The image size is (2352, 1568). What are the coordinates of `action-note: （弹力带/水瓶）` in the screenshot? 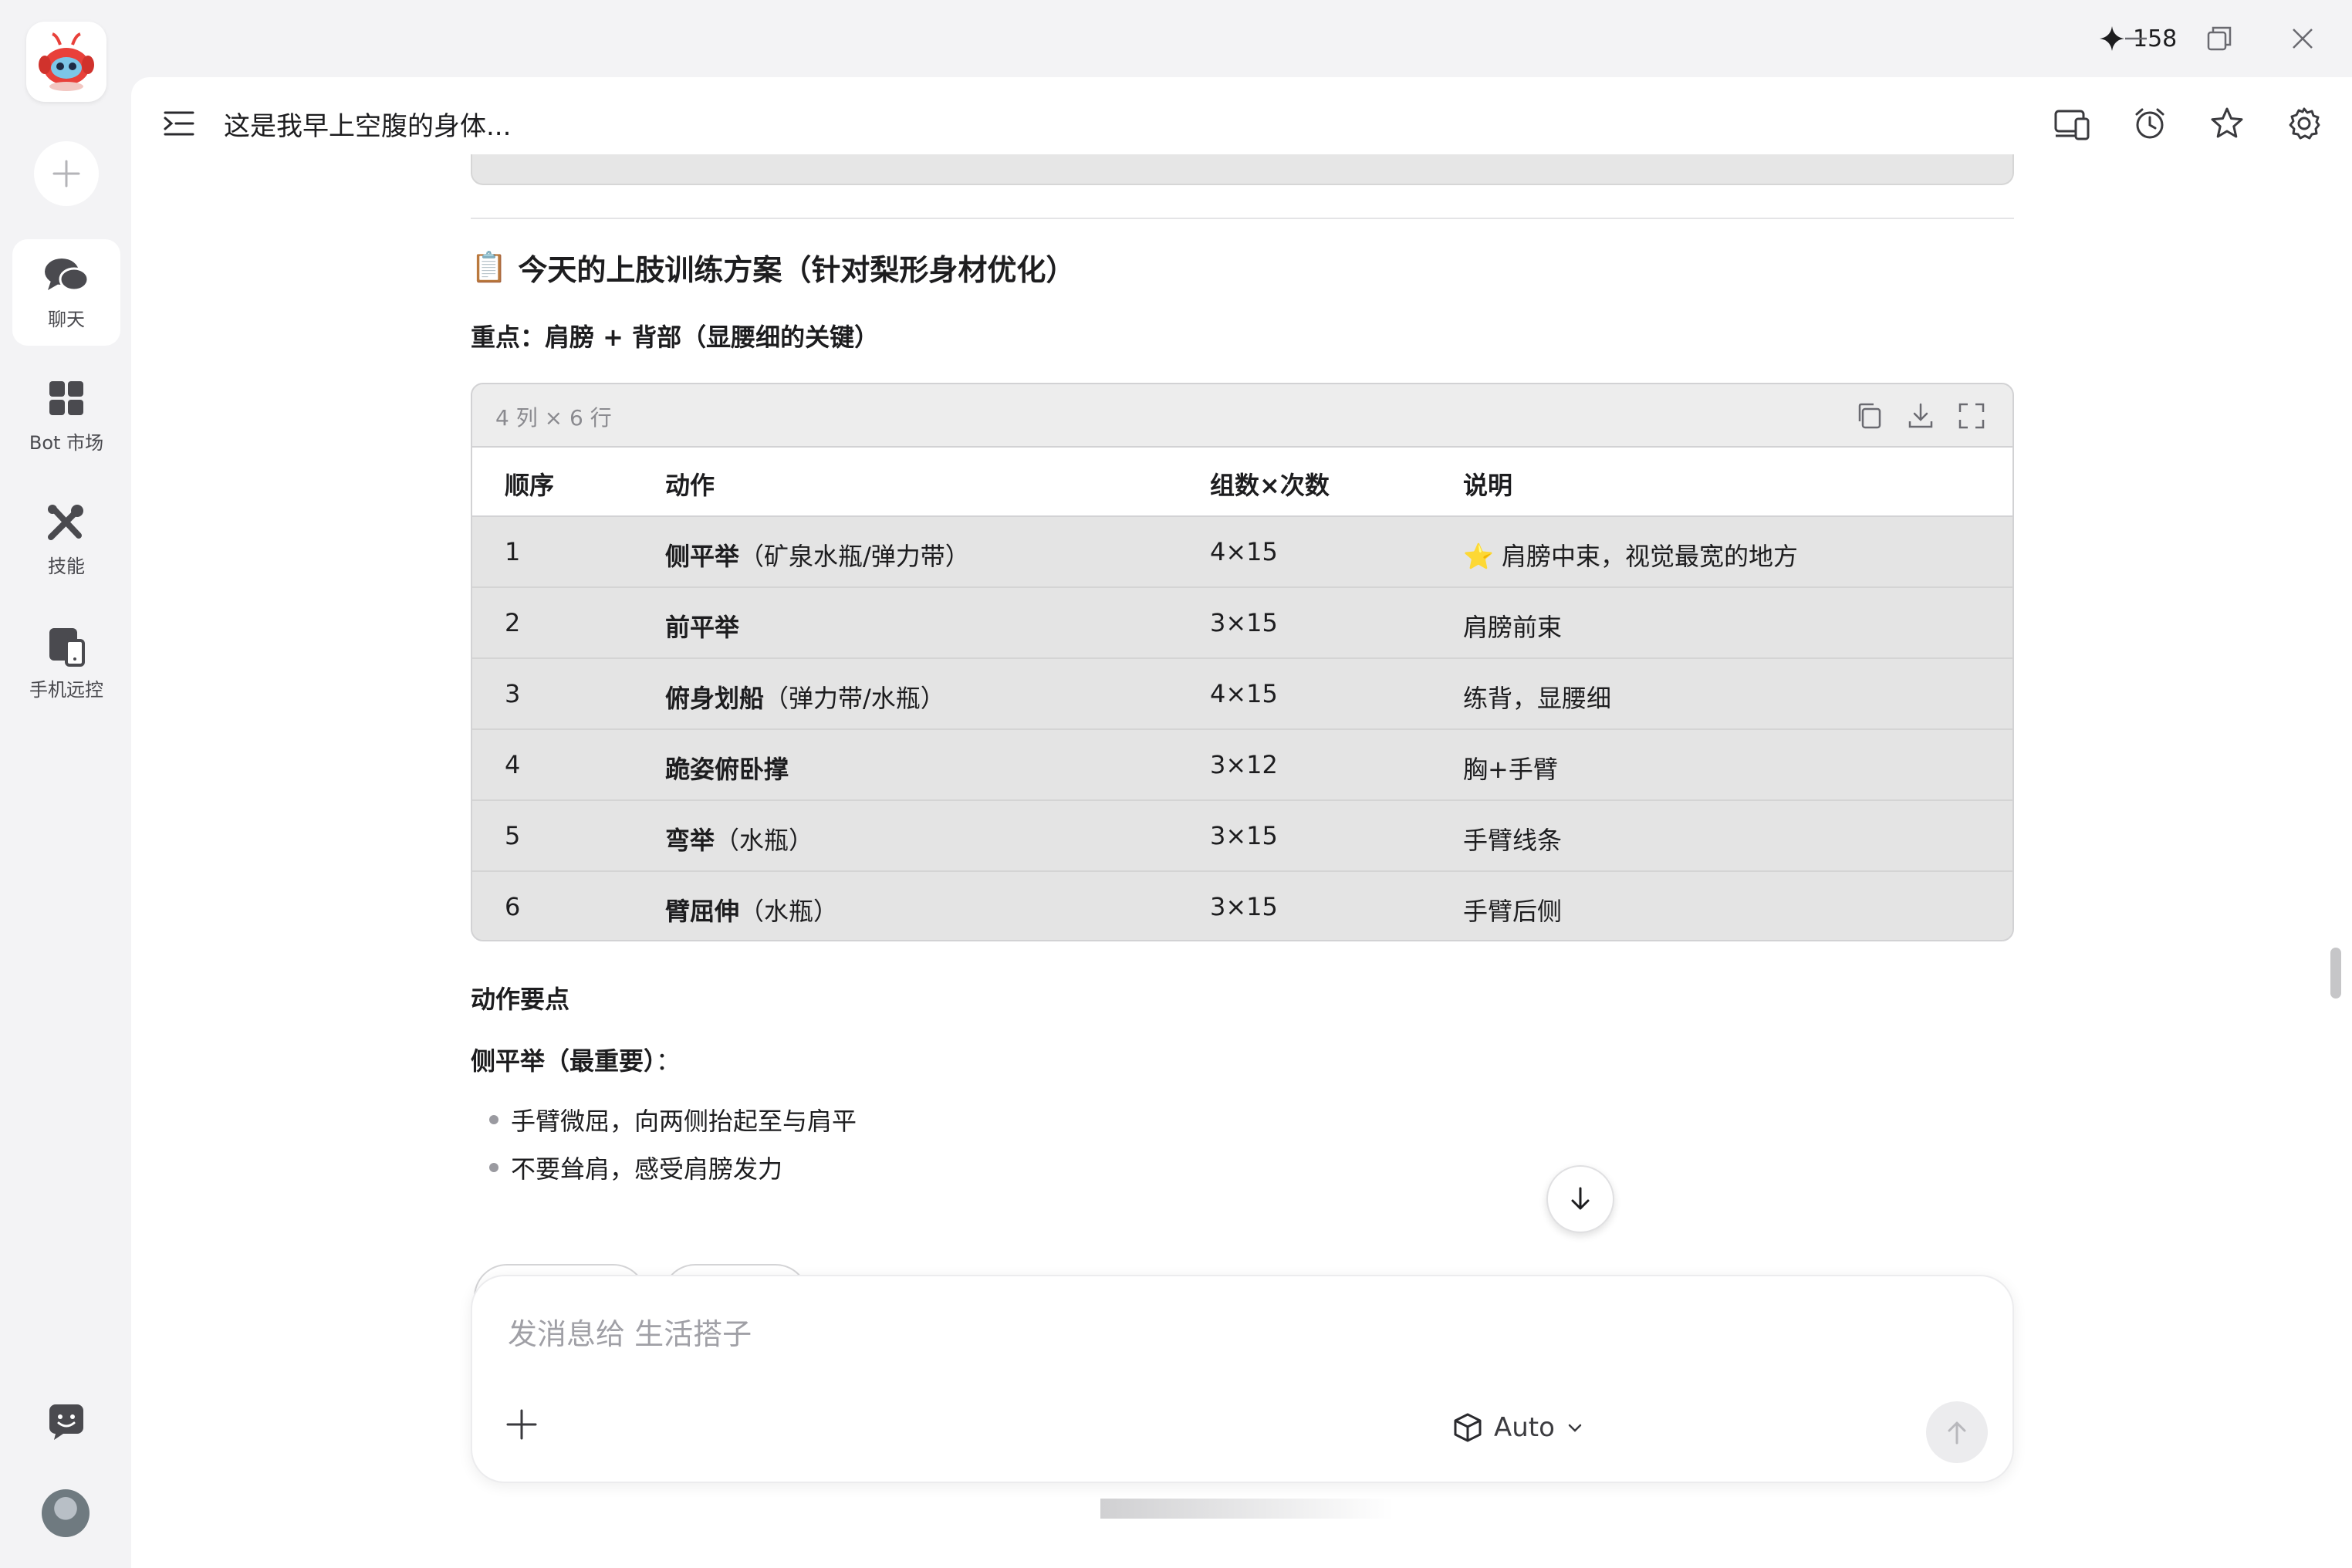 It's located at (854, 698).